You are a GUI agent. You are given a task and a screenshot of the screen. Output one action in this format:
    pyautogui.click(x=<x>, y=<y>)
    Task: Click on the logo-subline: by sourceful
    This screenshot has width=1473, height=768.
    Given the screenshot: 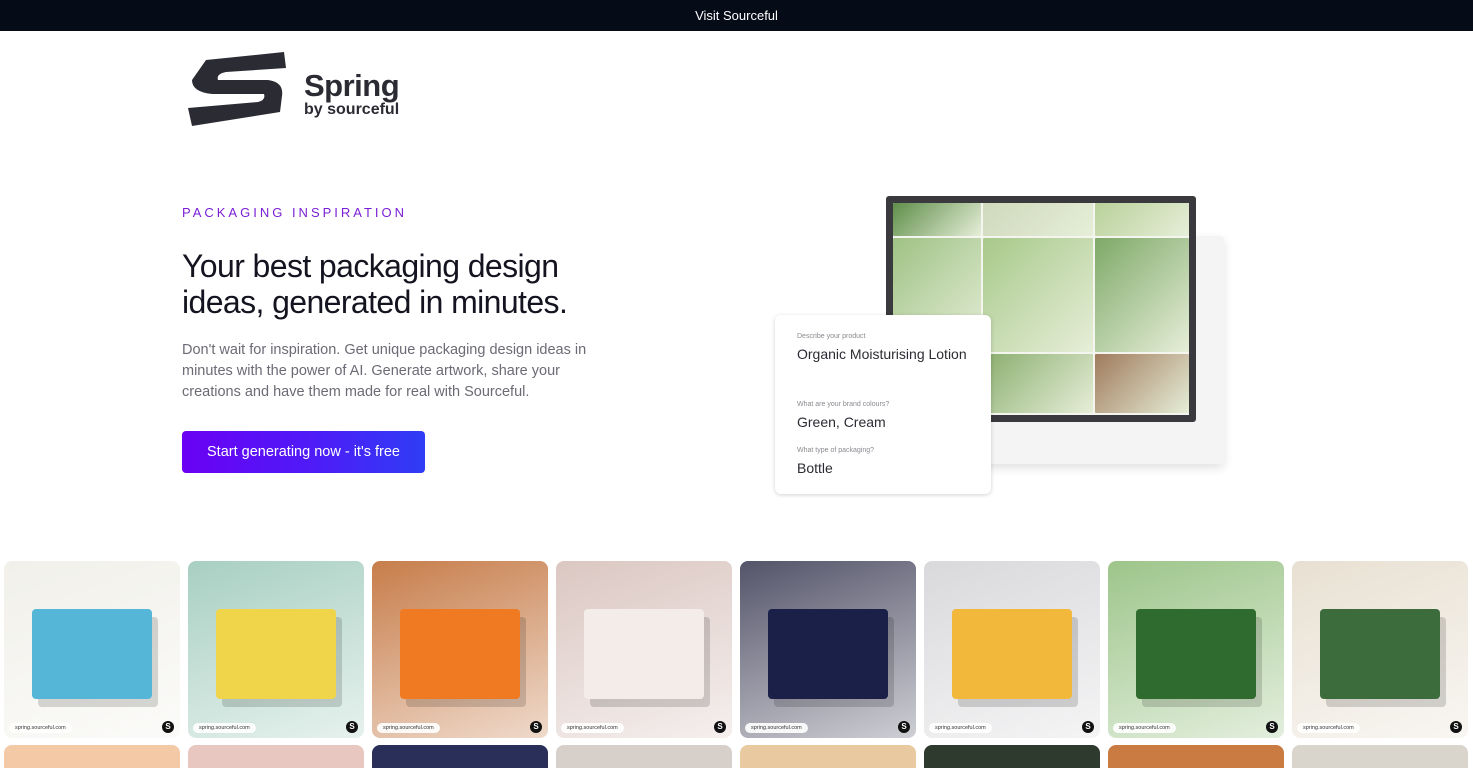 What is the action you would take?
    pyautogui.click(x=352, y=109)
    